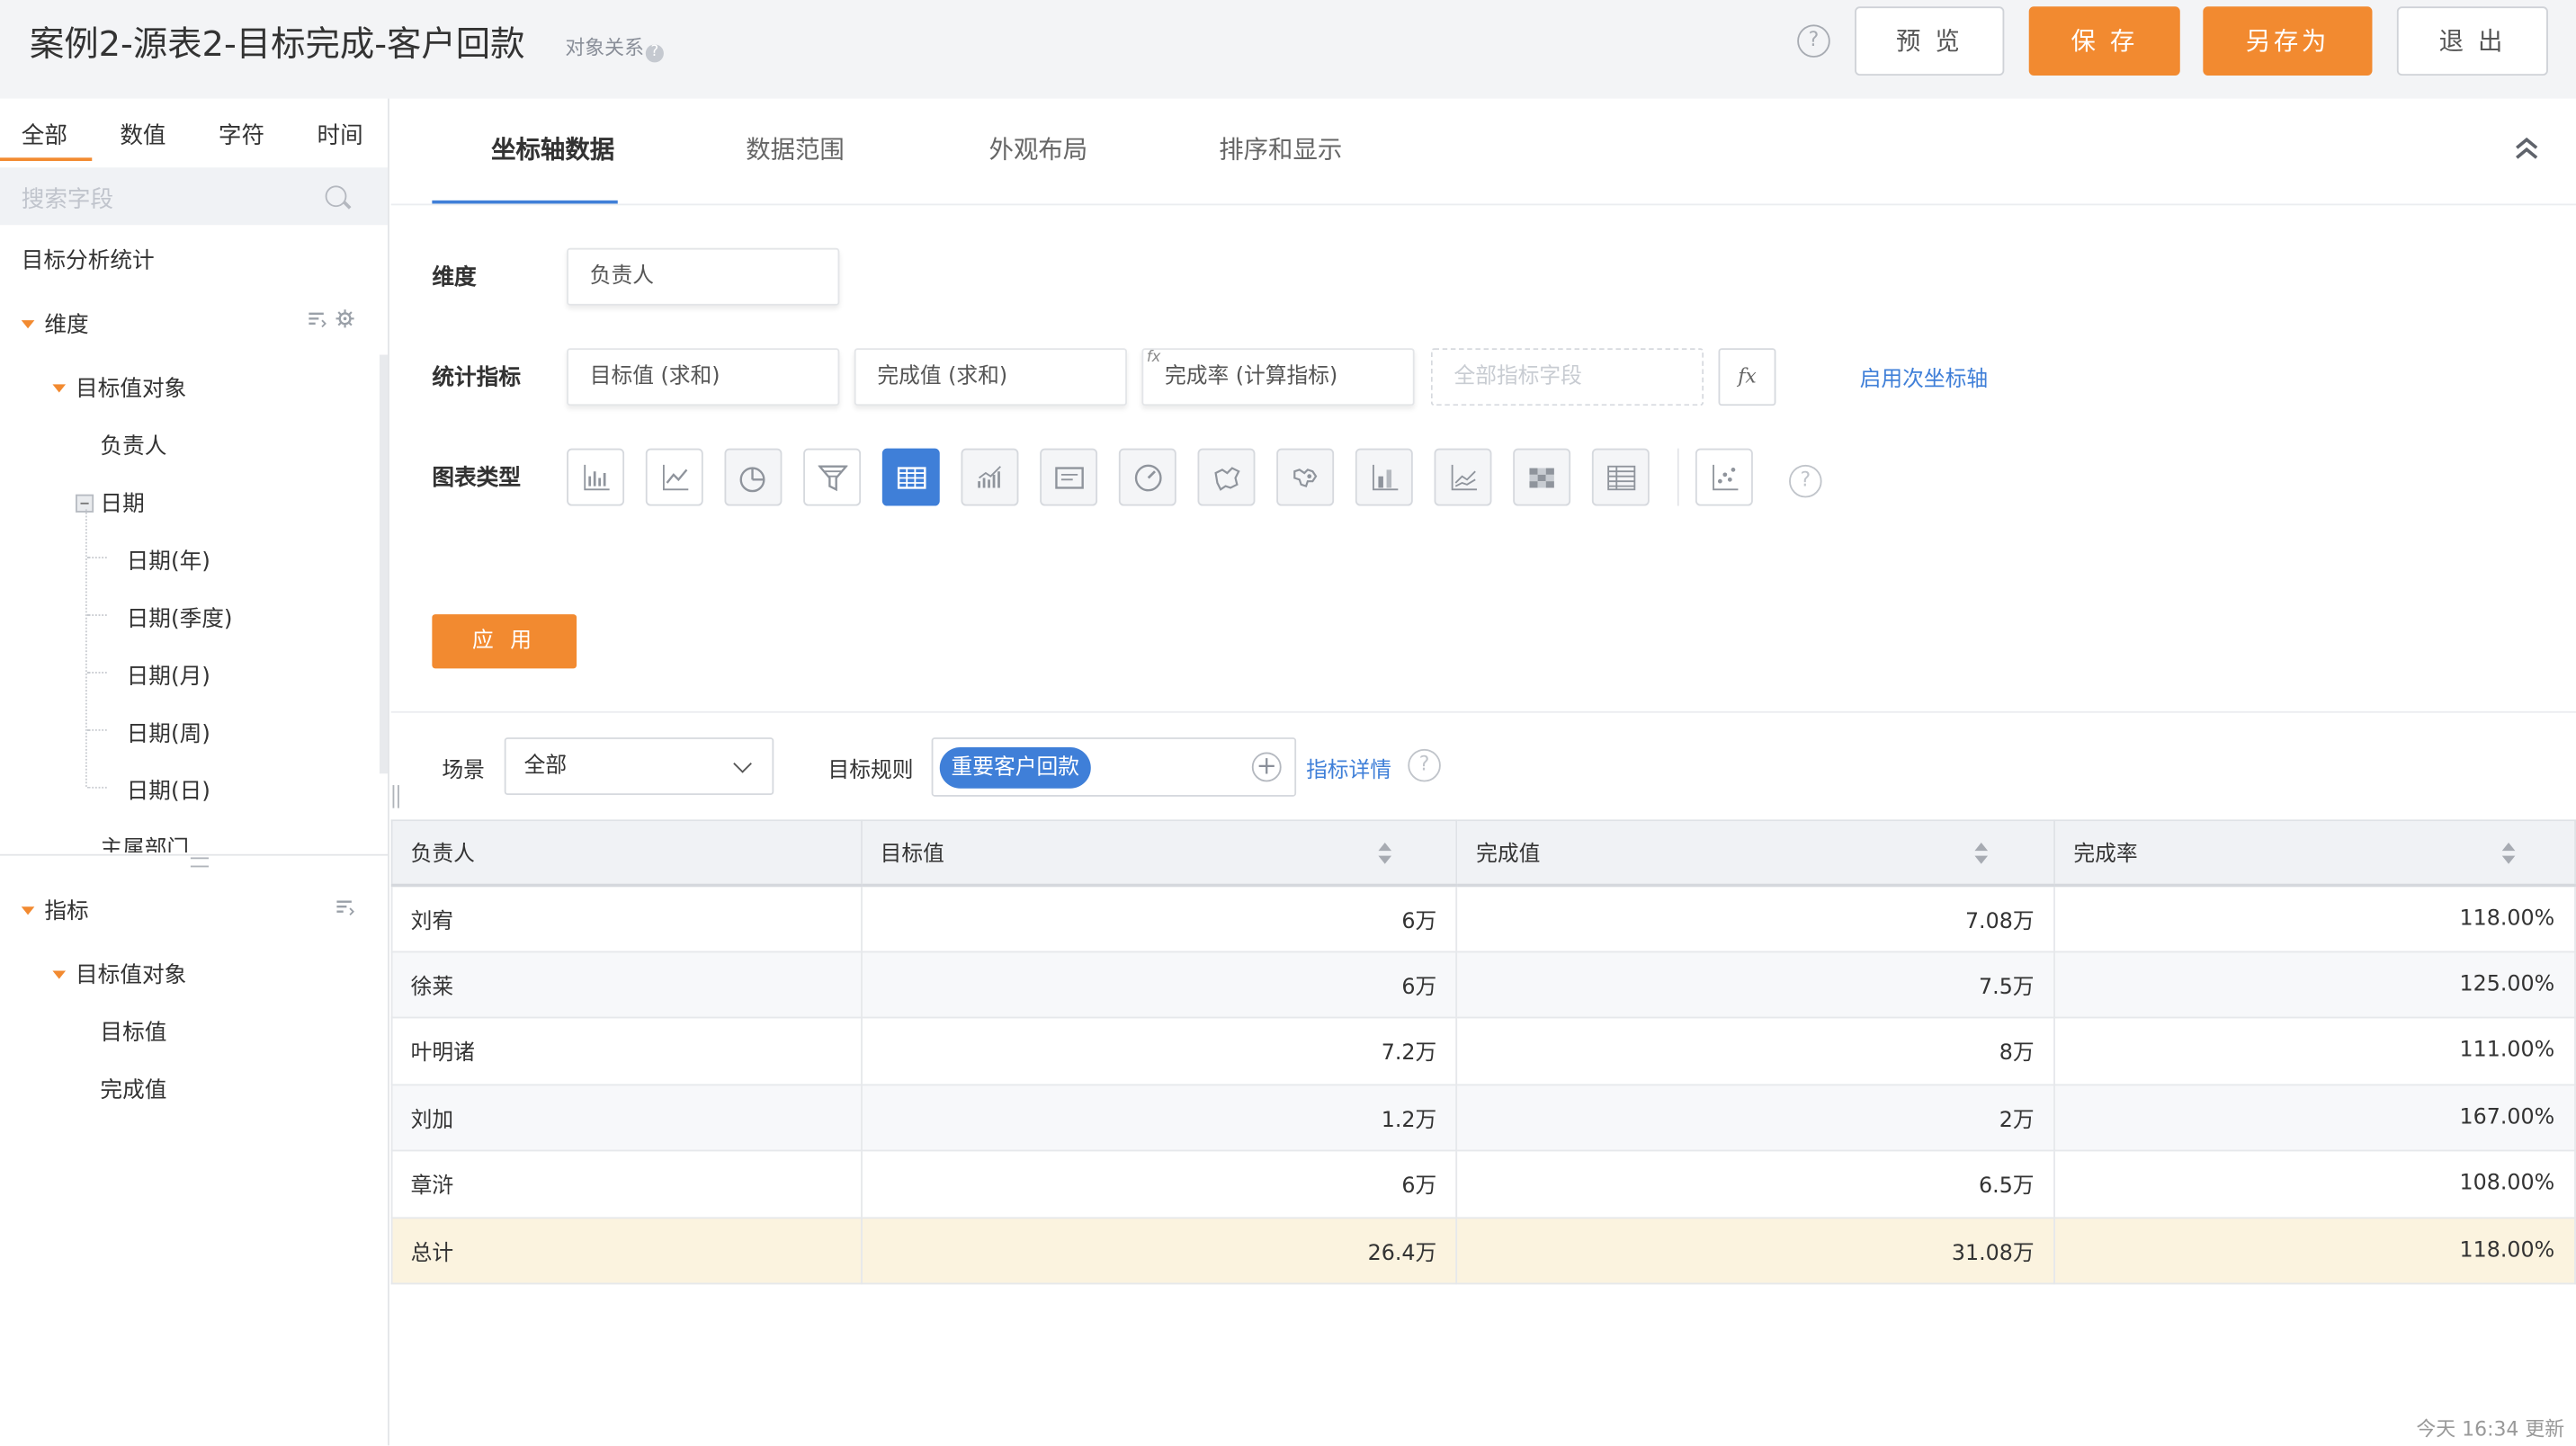 This screenshot has width=2576, height=1446. I want to click on table-header-row: 负责人 目标值 完成值 完成率, so click(1483, 853).